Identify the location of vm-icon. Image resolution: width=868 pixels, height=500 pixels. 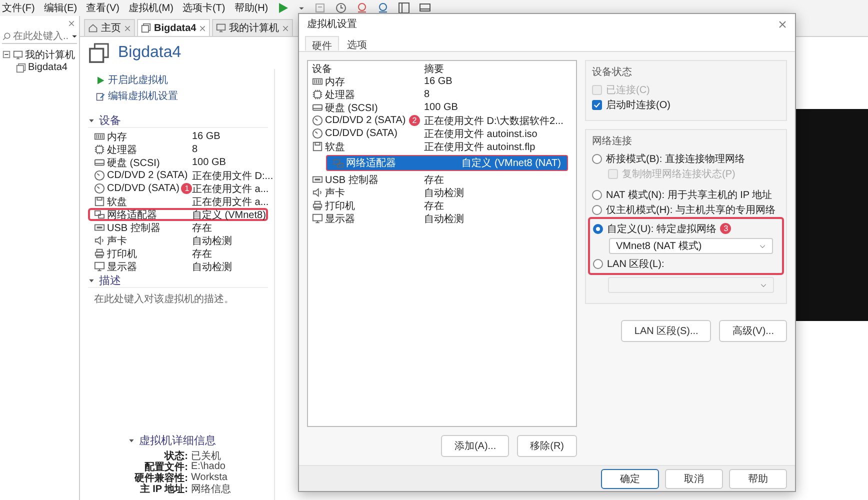
(99, 53).